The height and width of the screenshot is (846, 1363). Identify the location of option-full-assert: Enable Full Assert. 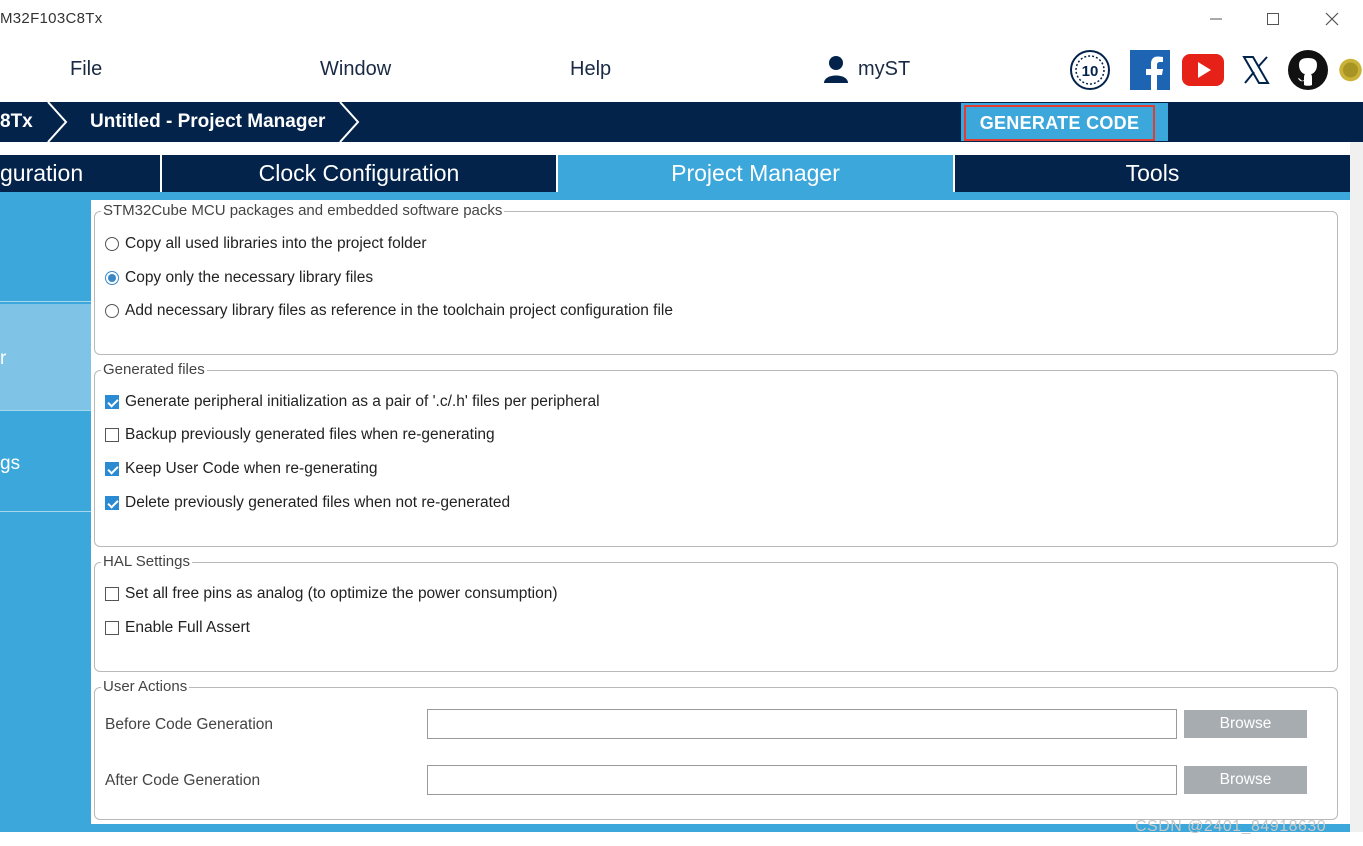
(177, 628).